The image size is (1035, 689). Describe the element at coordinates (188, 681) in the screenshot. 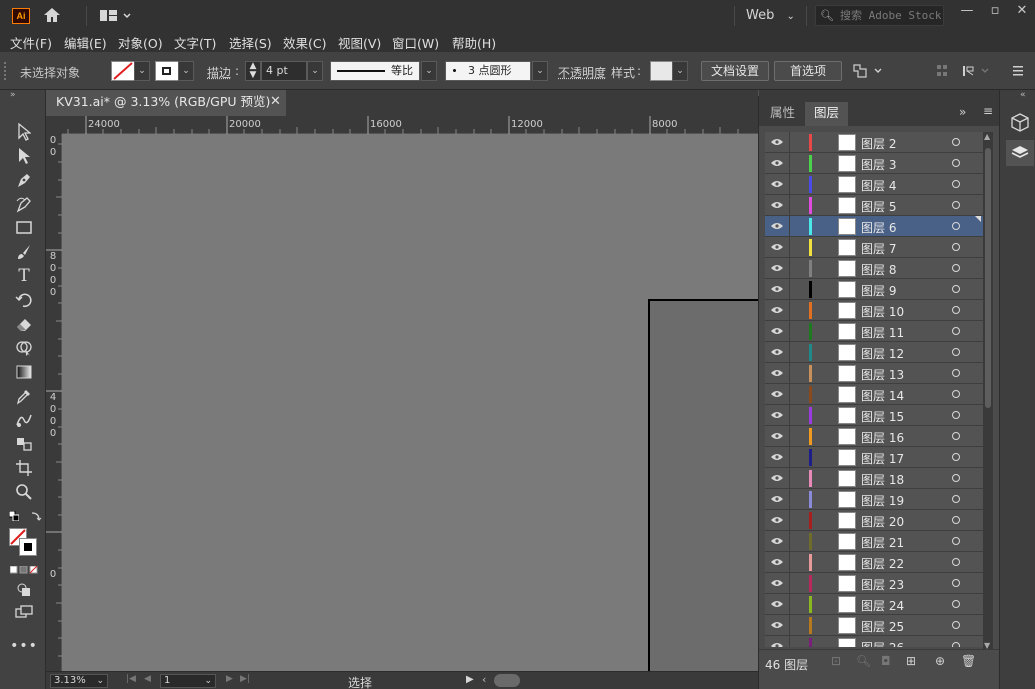

I see `artboard-number-field: 1 ⌄` at that location.